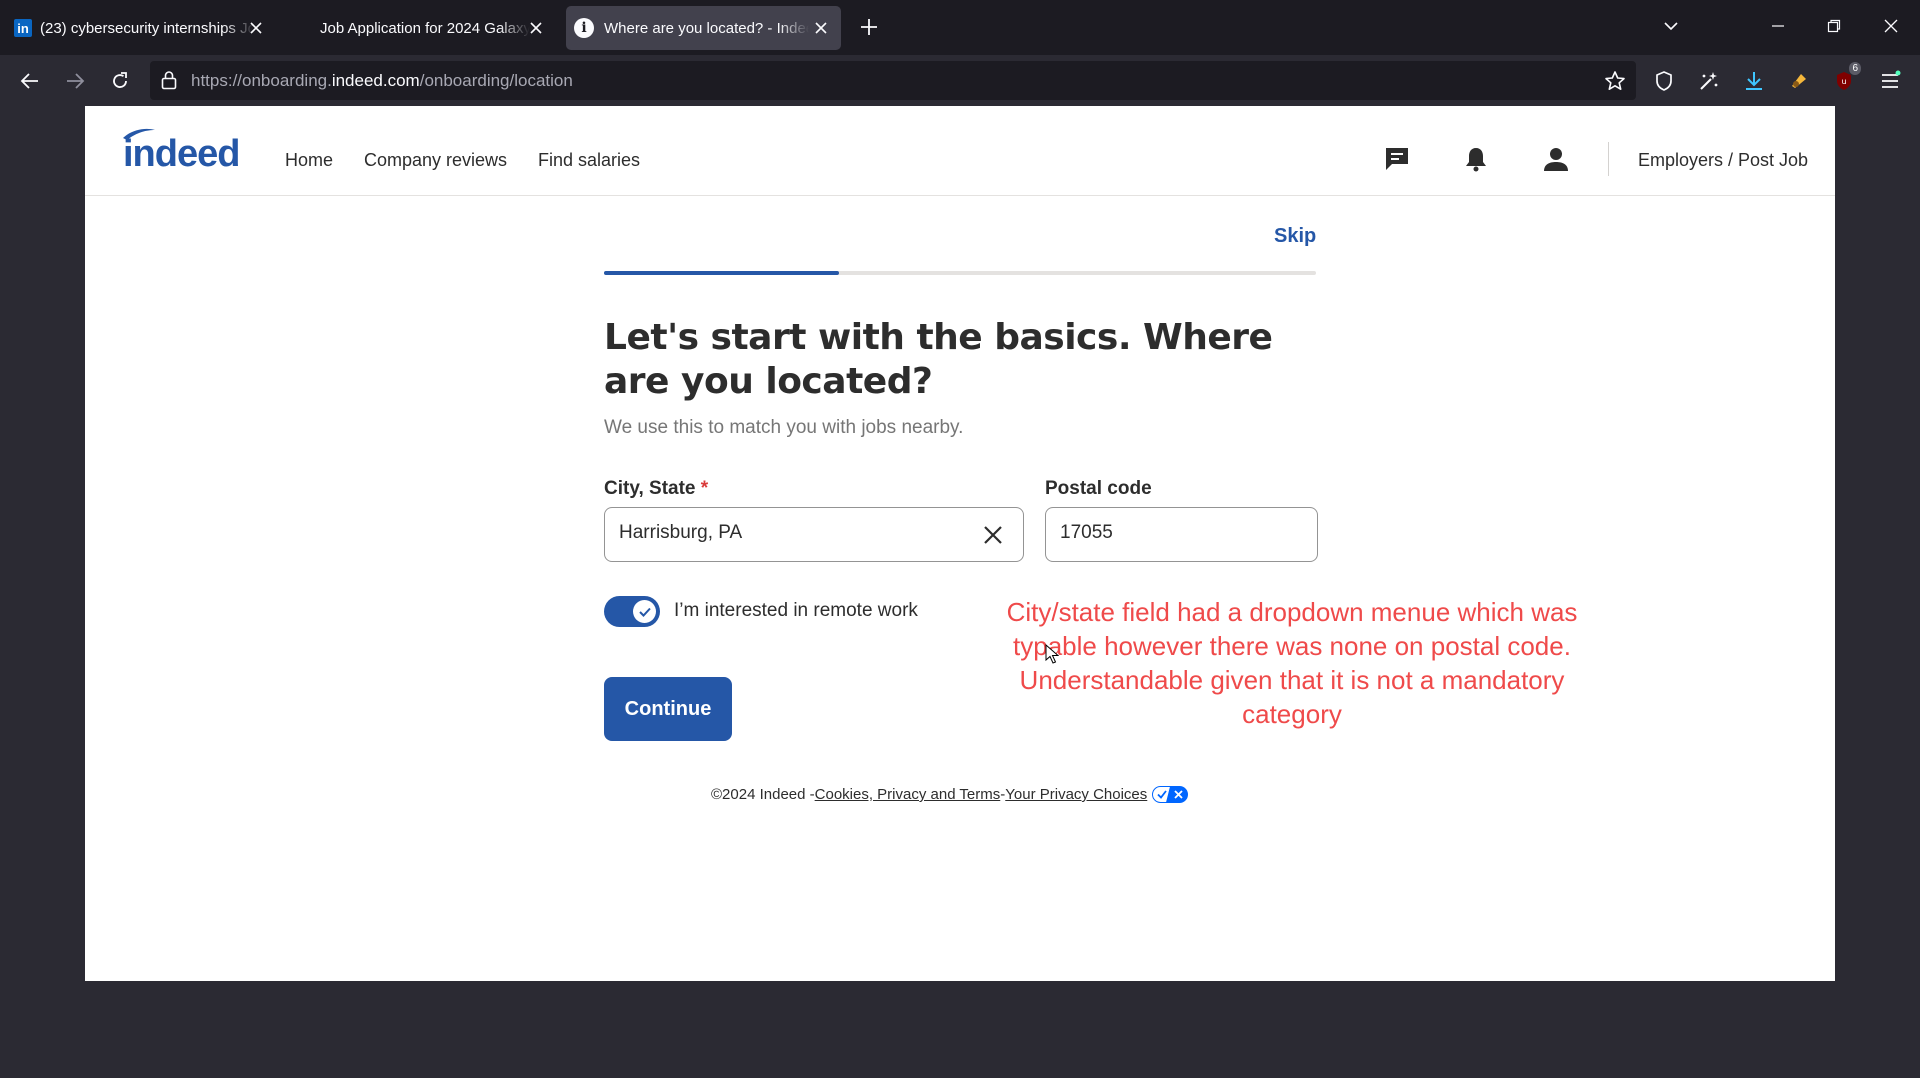  What do you see at coordinates (425, 28) in the screenshot?
I see `tab-title: Job Application for 2024 Galaxy` at bounding box center [425, 28].